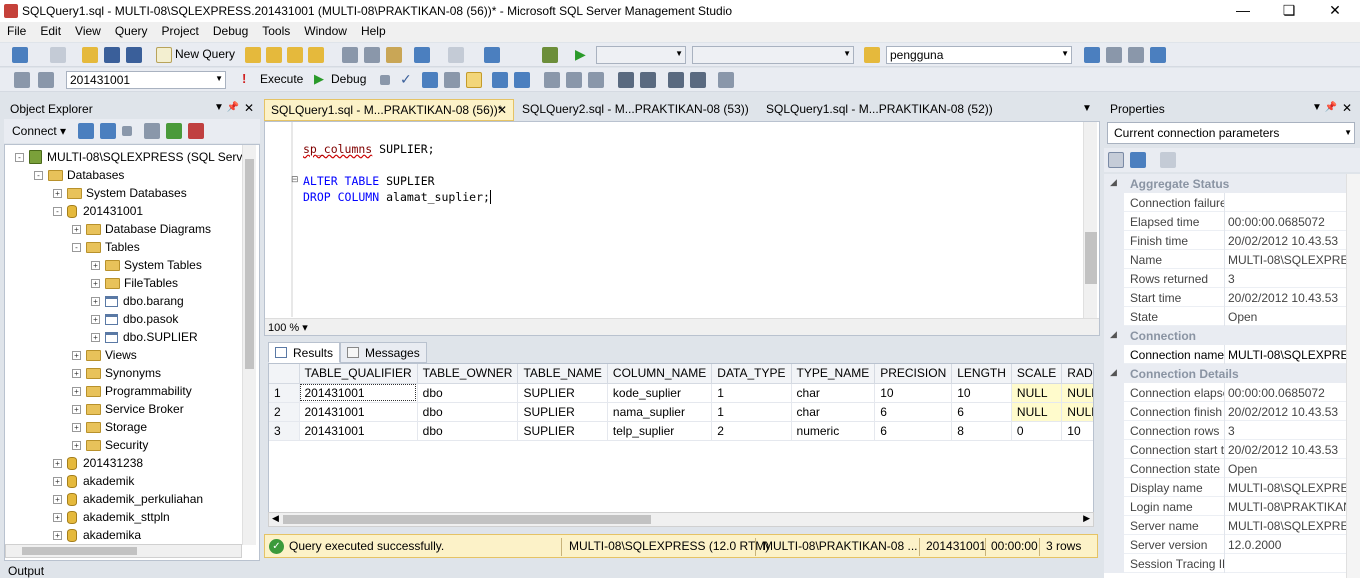 The width and height of the screenshot is (1360, 578). Describe the element at coordinates (134, 319) in the screenshot. I see `tree-node: + dbo.pasok` at that location.